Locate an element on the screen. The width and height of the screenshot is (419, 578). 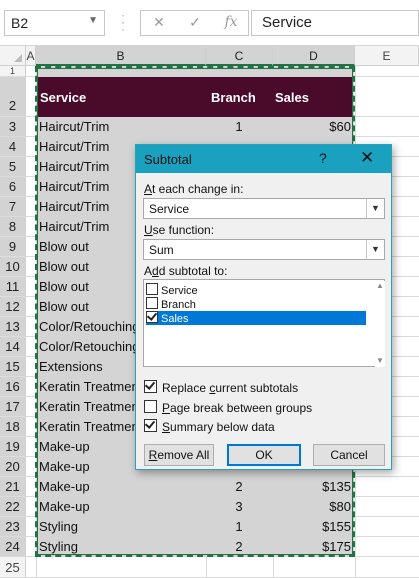
row-header-16: 16 is located at coordinates (13, 387).